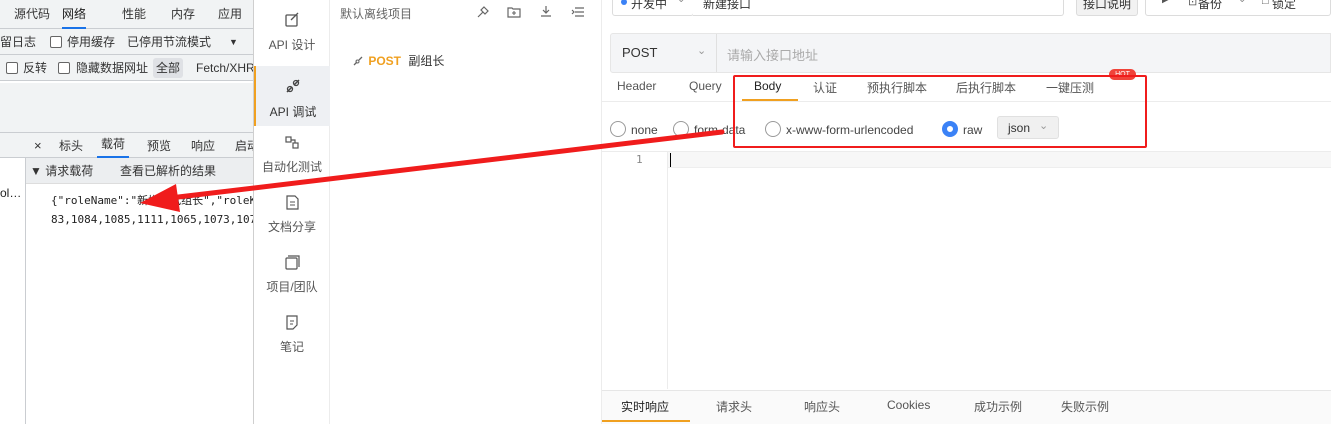 Image resolution: width=1331 pixels, height=424 pixels. Describe the element at coordinates (292, 19) in the screenshot. I see `api-design-icon` at that location.